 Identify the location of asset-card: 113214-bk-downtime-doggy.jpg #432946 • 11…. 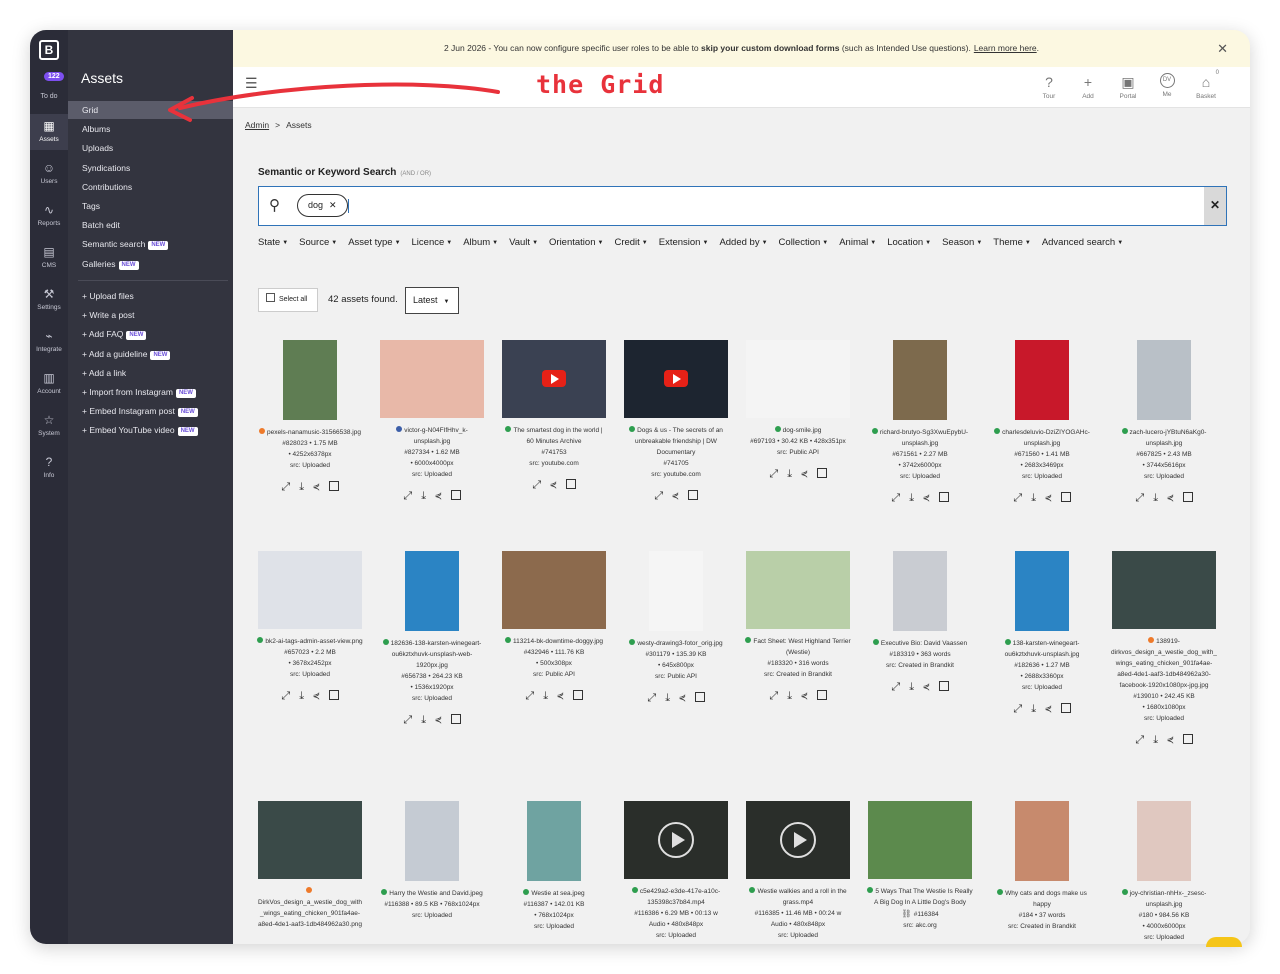
(554, 627).